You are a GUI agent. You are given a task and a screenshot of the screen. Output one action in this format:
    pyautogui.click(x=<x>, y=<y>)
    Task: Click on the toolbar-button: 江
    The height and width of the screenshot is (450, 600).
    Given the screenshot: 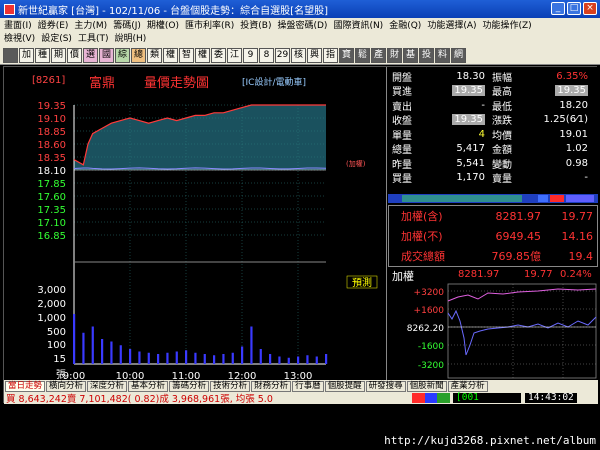 What is the action you would take?
    pyautogui.click(x=234, y=55)
    